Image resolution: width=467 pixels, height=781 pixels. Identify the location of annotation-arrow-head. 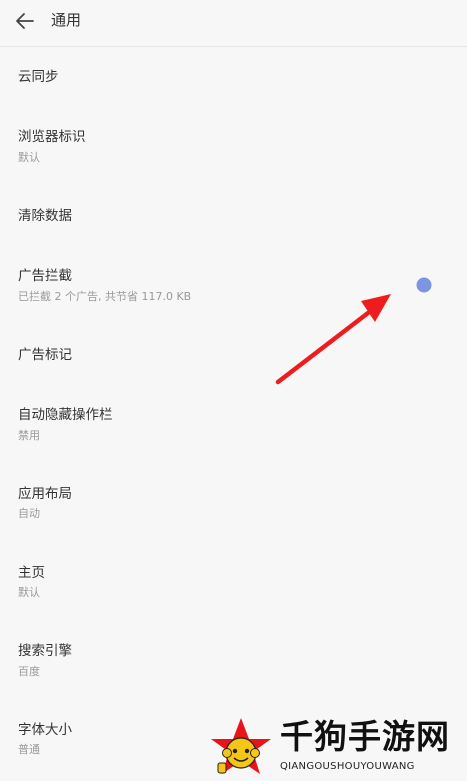
(376, 308).